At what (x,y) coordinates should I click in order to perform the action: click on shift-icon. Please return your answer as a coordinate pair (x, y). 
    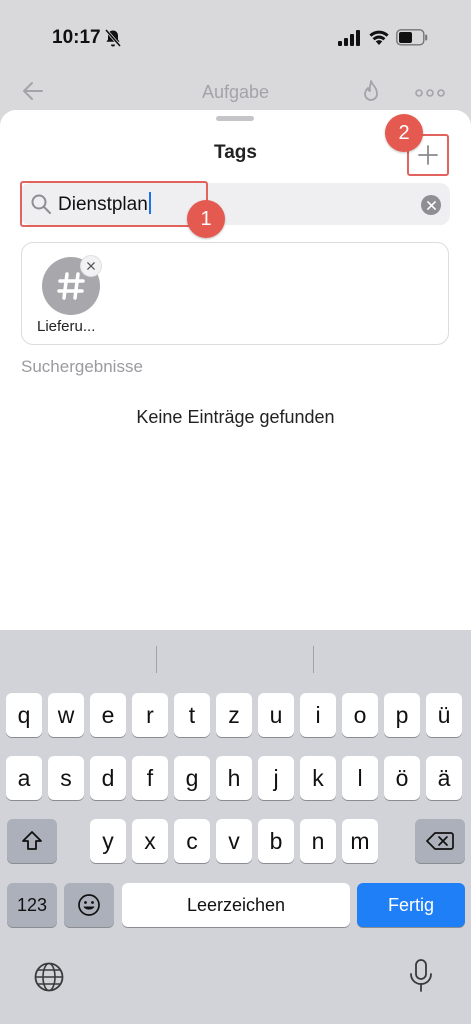
    Looking at the image, I should click on (32, 840).